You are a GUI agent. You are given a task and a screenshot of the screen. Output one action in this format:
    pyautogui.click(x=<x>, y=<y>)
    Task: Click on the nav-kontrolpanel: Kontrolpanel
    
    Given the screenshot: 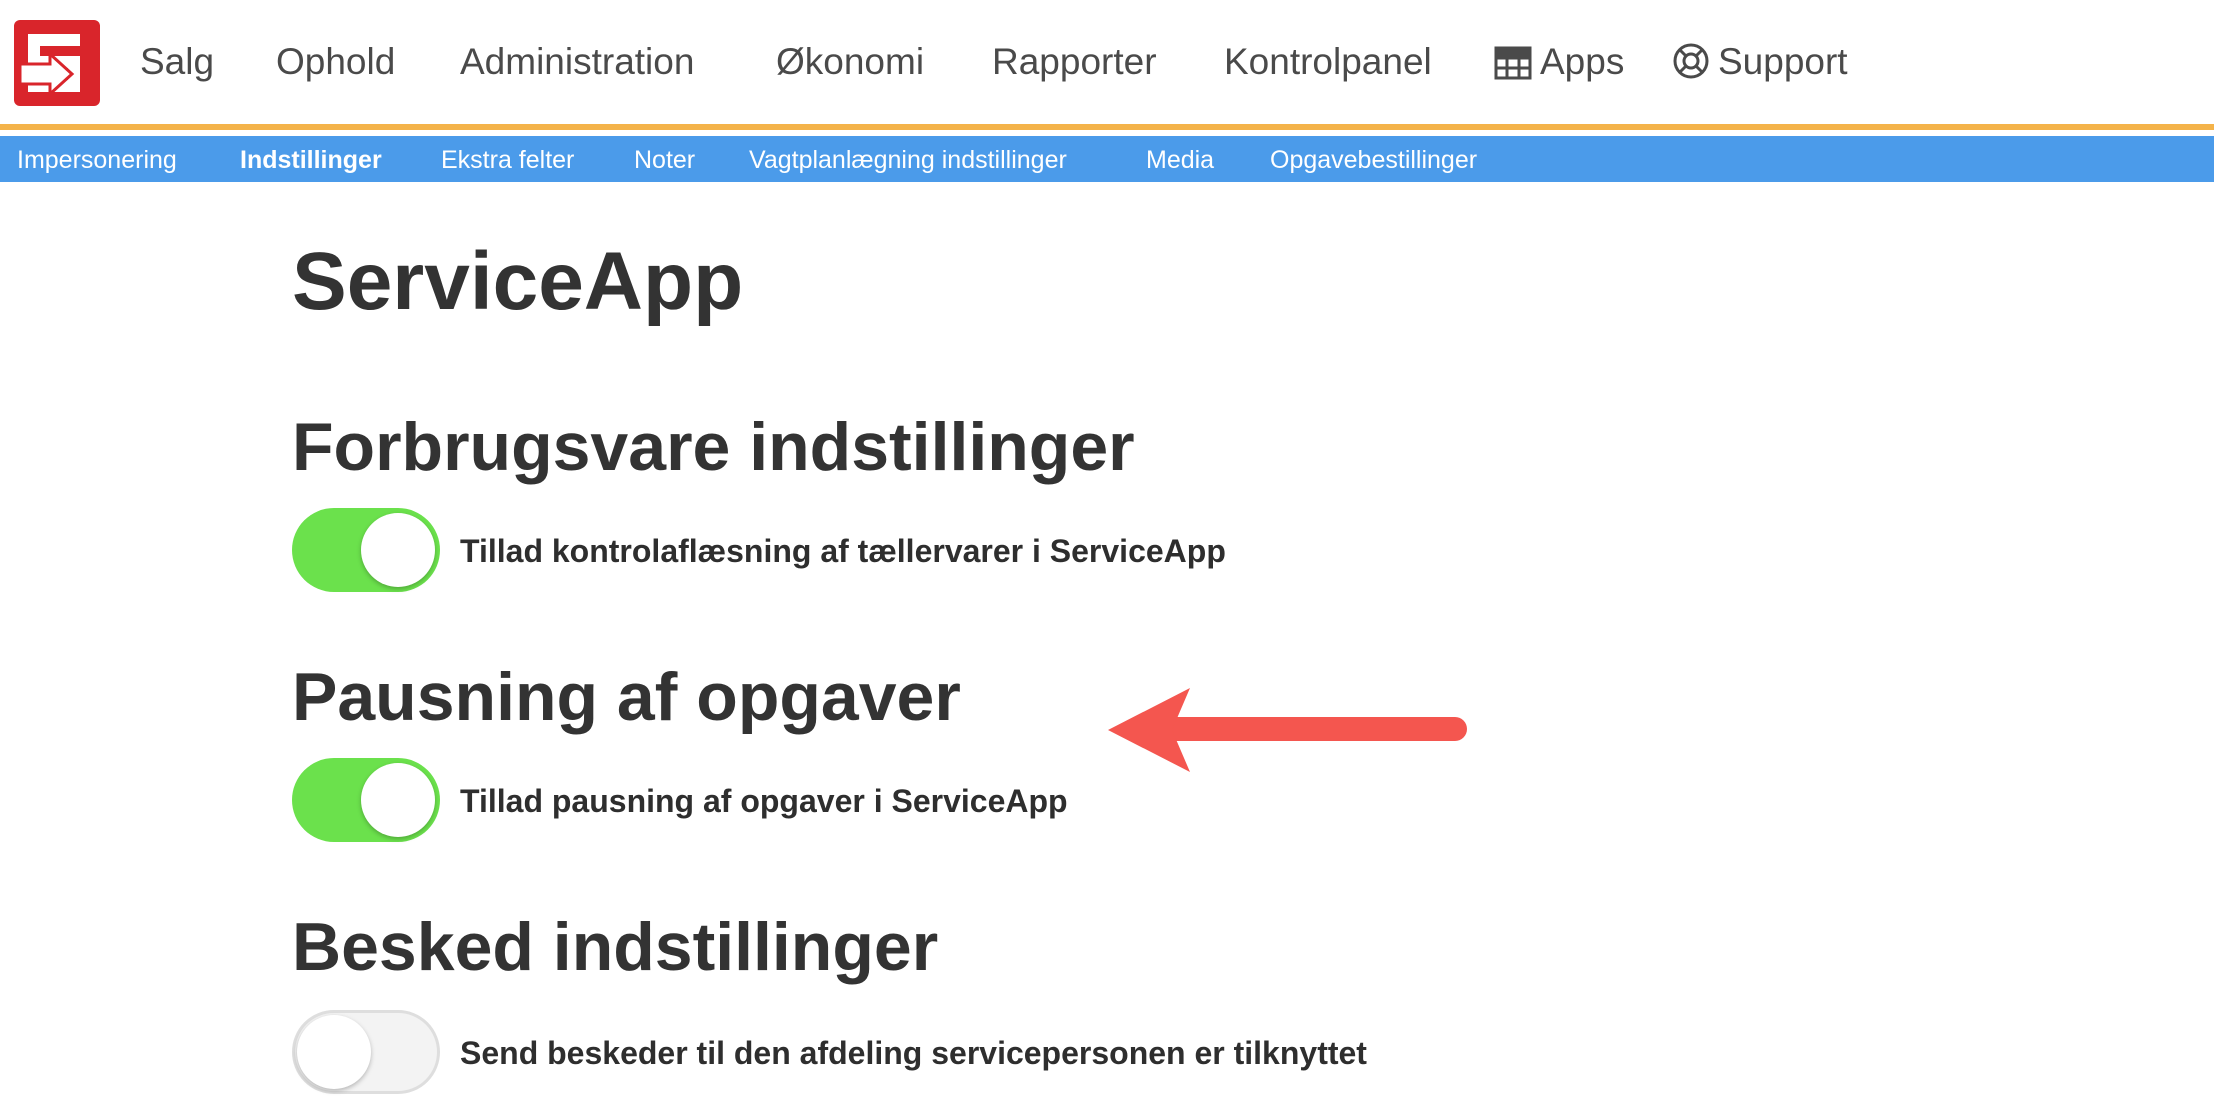 What is the action you would take?
    pyautogui.click(x=1328, y=62)
    